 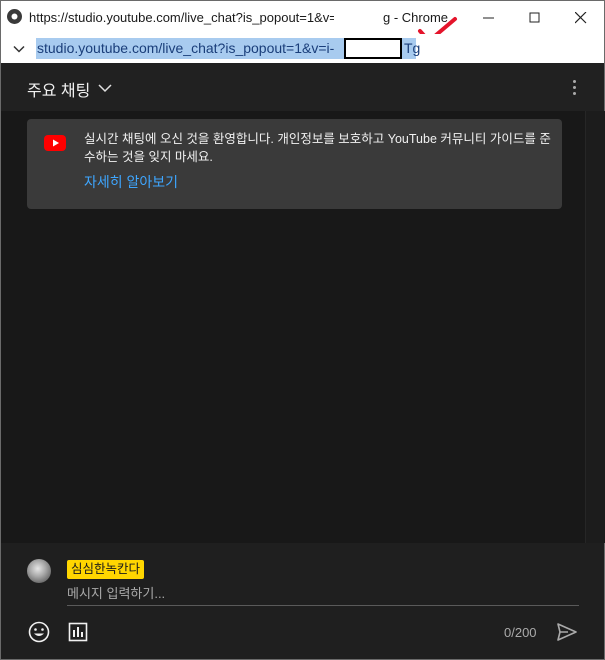 I want to click on avatar, so click(x=39, y=571).